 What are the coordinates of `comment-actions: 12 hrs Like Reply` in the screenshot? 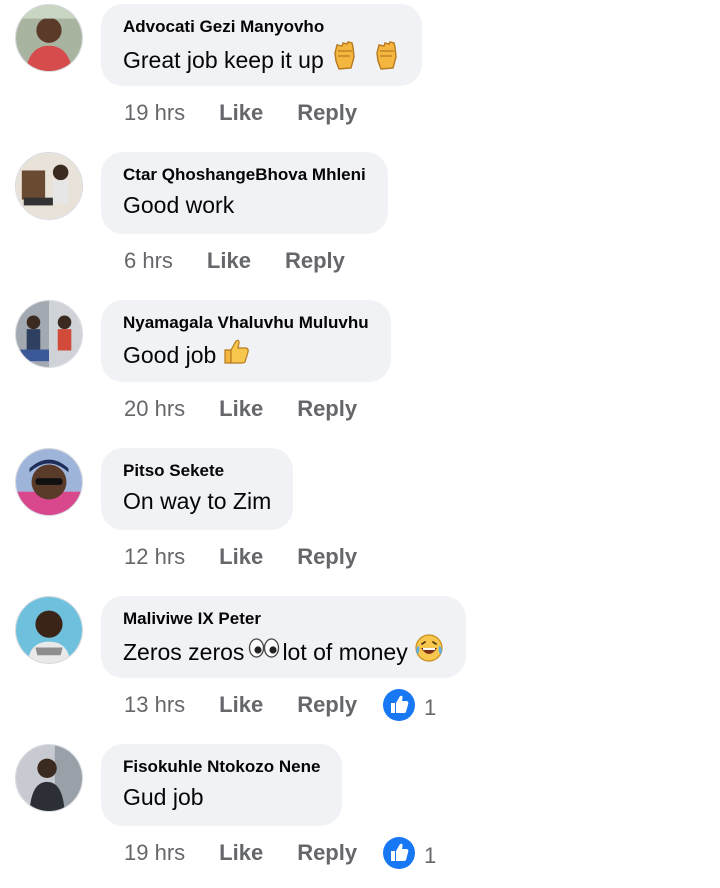 It's located at (240, 557).